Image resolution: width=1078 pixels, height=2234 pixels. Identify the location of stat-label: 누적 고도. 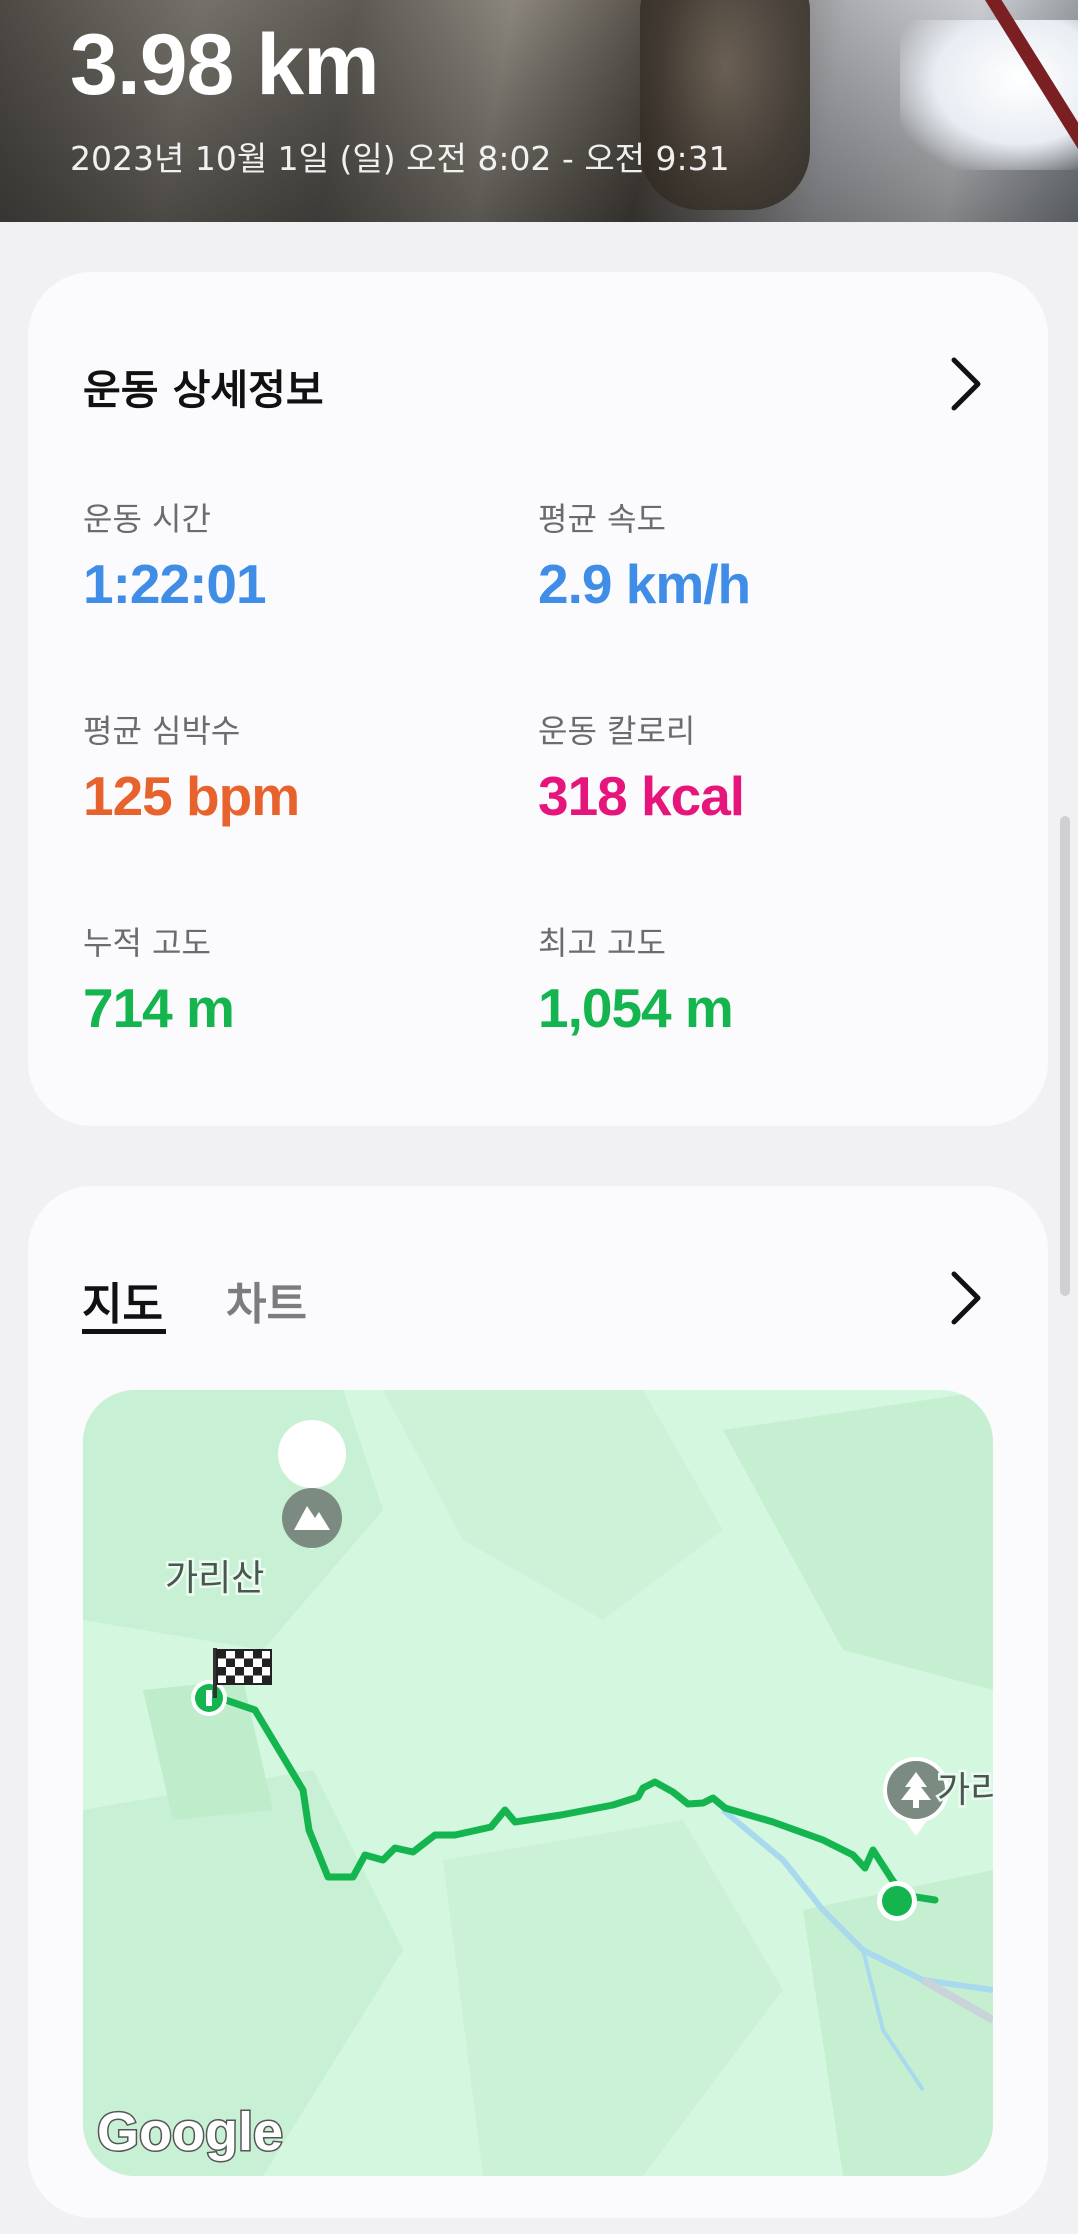
(147, 943).